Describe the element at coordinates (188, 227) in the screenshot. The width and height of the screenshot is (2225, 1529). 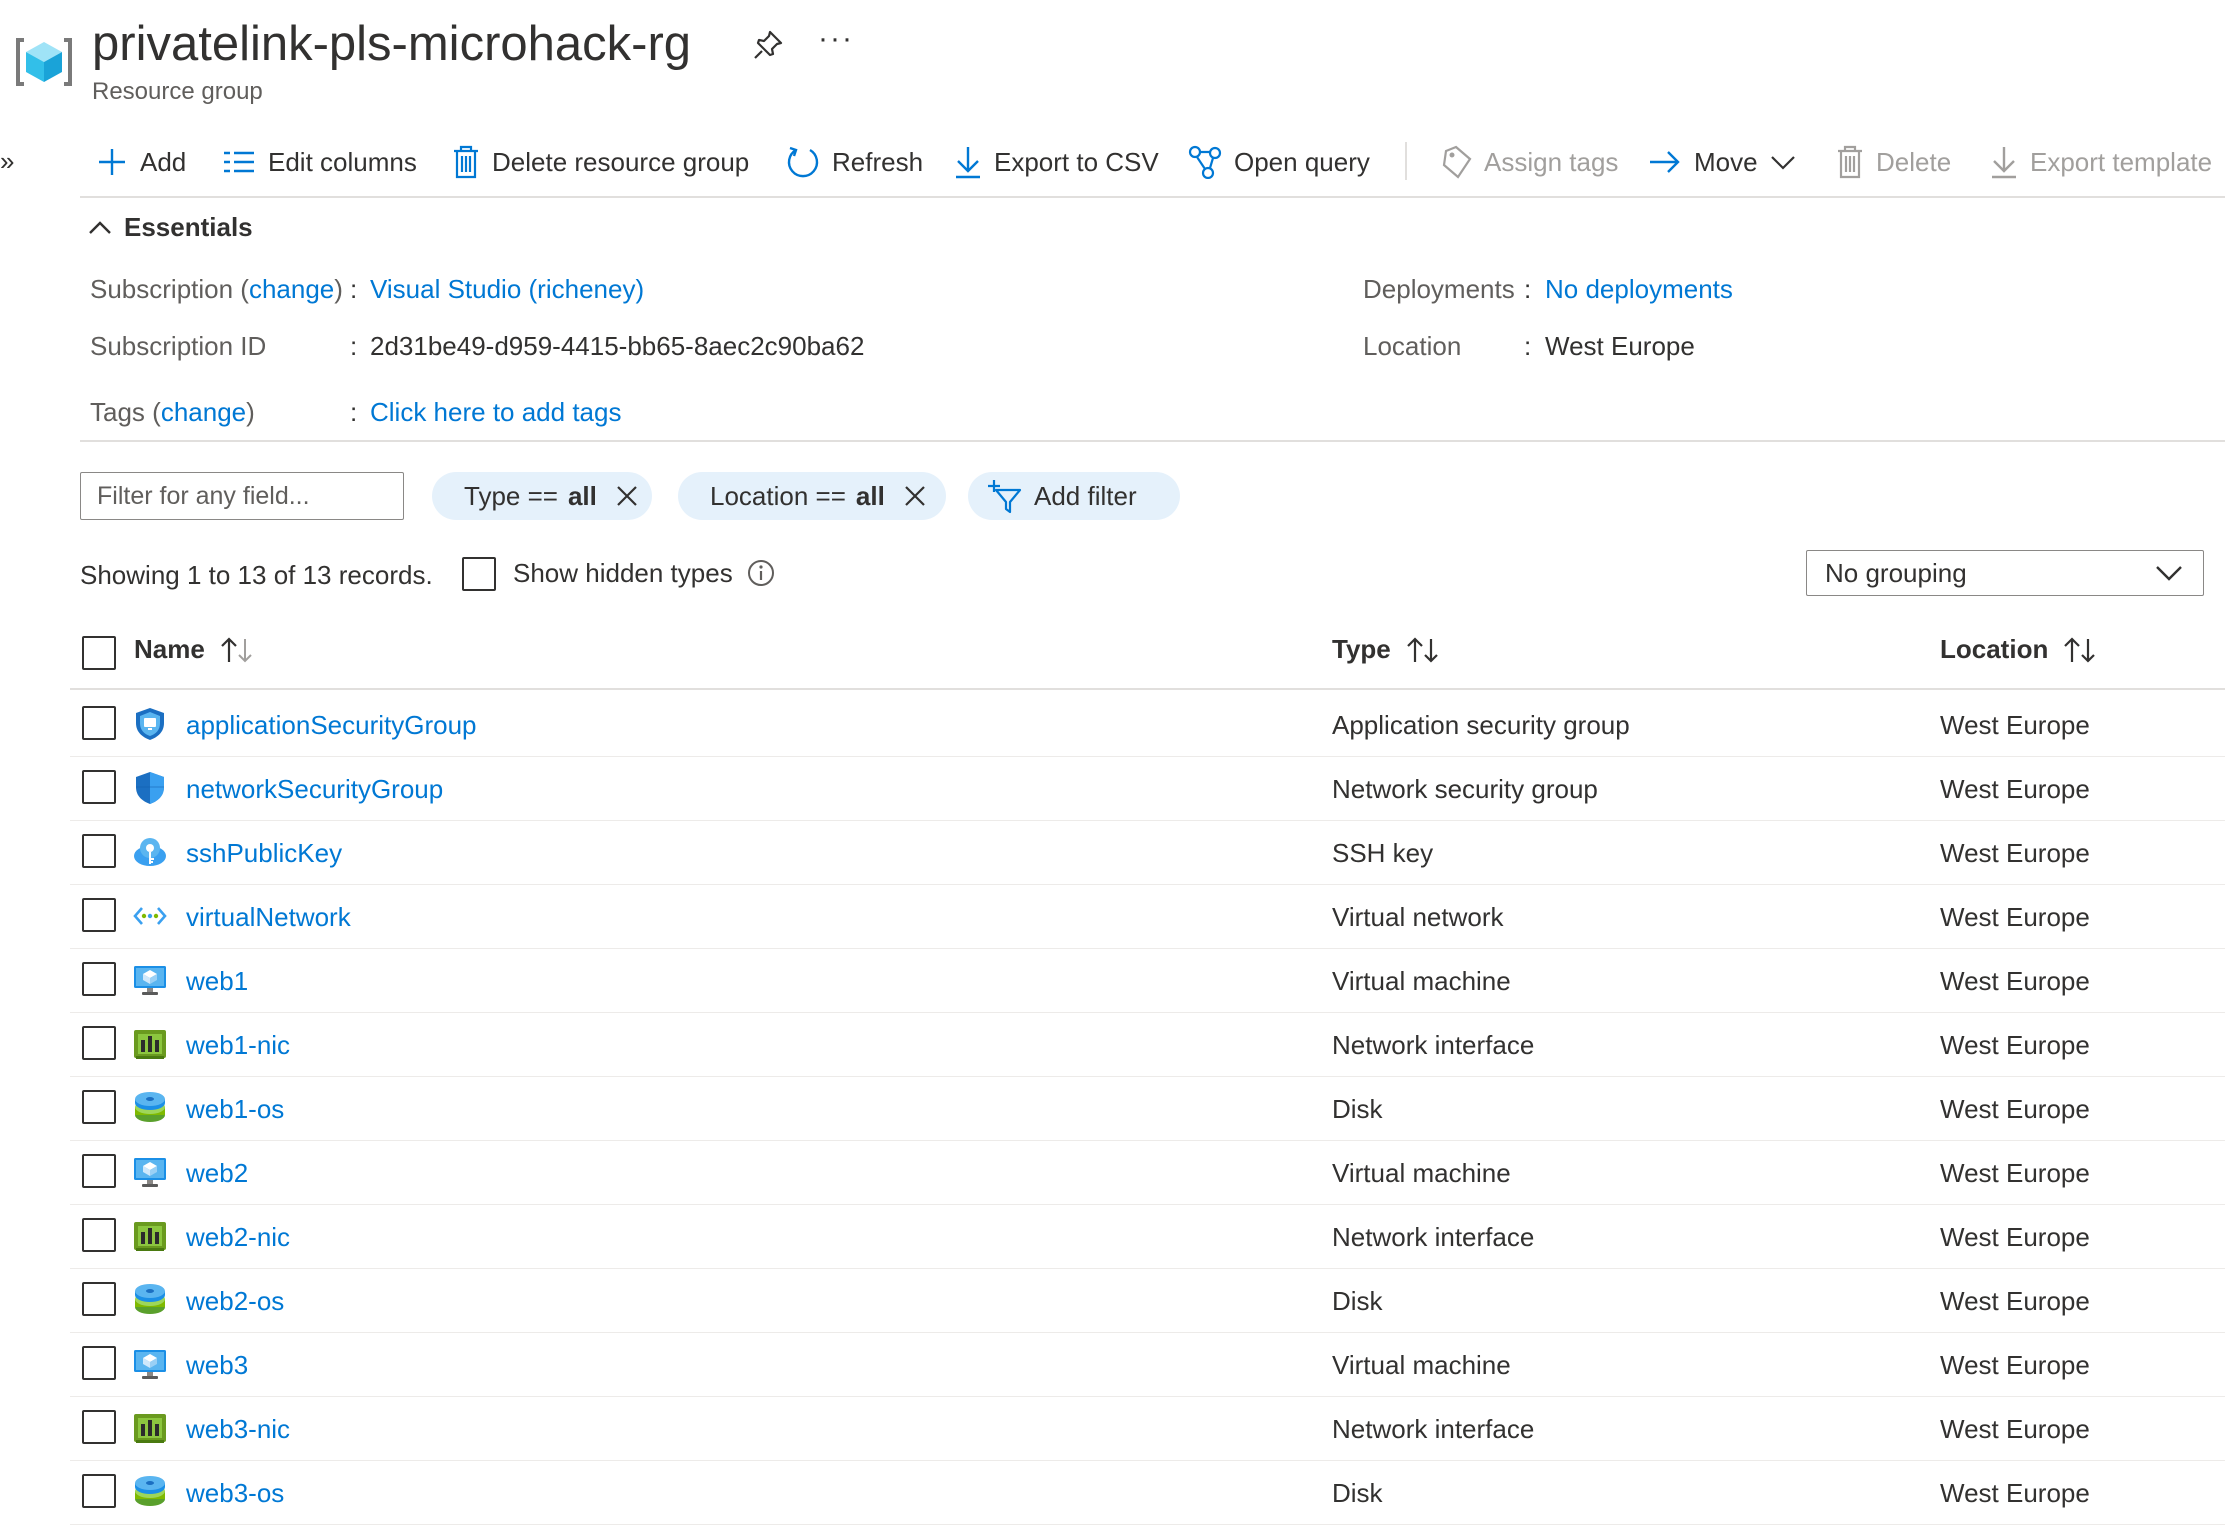
I see `essentials-title: Essentials` at that location.